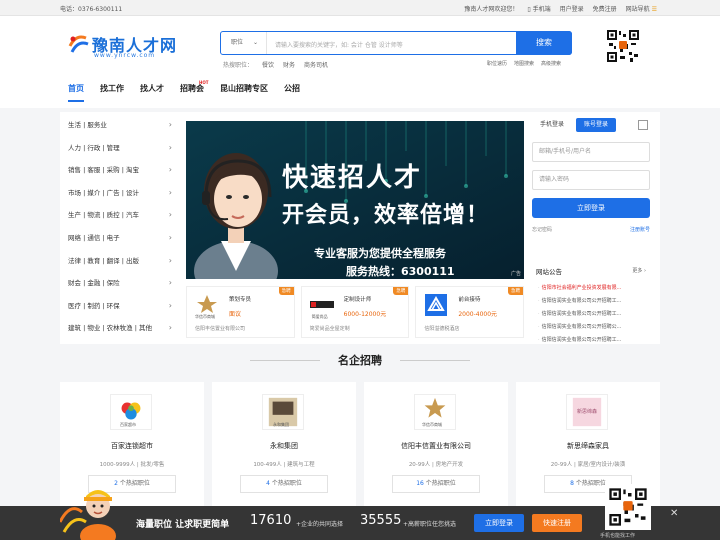  I want to click on promo-slogan: 海量职位 让求职更简单, so click(183, 525).